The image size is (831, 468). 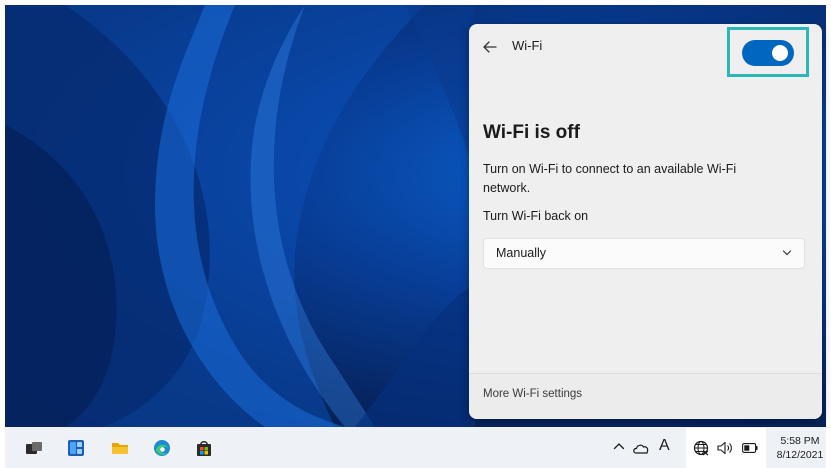 What do you see at coordinates (204, 448) in the screenshot?
I see `store-icon` at bounding box center [204, 448].